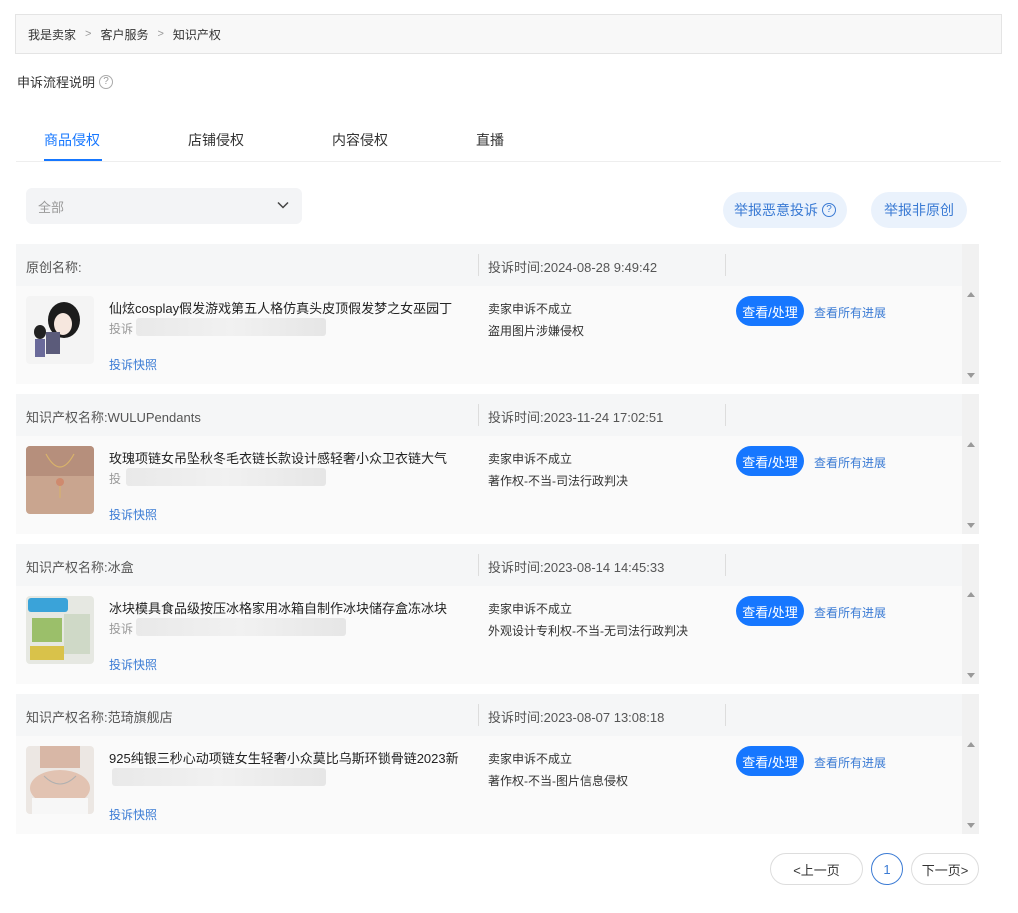 This screenshot has width=1018, height=913. Describe the element at coordinates (508, 34) in the screenshot. I see `breadcrumb: 我是卖家 > 客户服务 > 知识产权` at that location.